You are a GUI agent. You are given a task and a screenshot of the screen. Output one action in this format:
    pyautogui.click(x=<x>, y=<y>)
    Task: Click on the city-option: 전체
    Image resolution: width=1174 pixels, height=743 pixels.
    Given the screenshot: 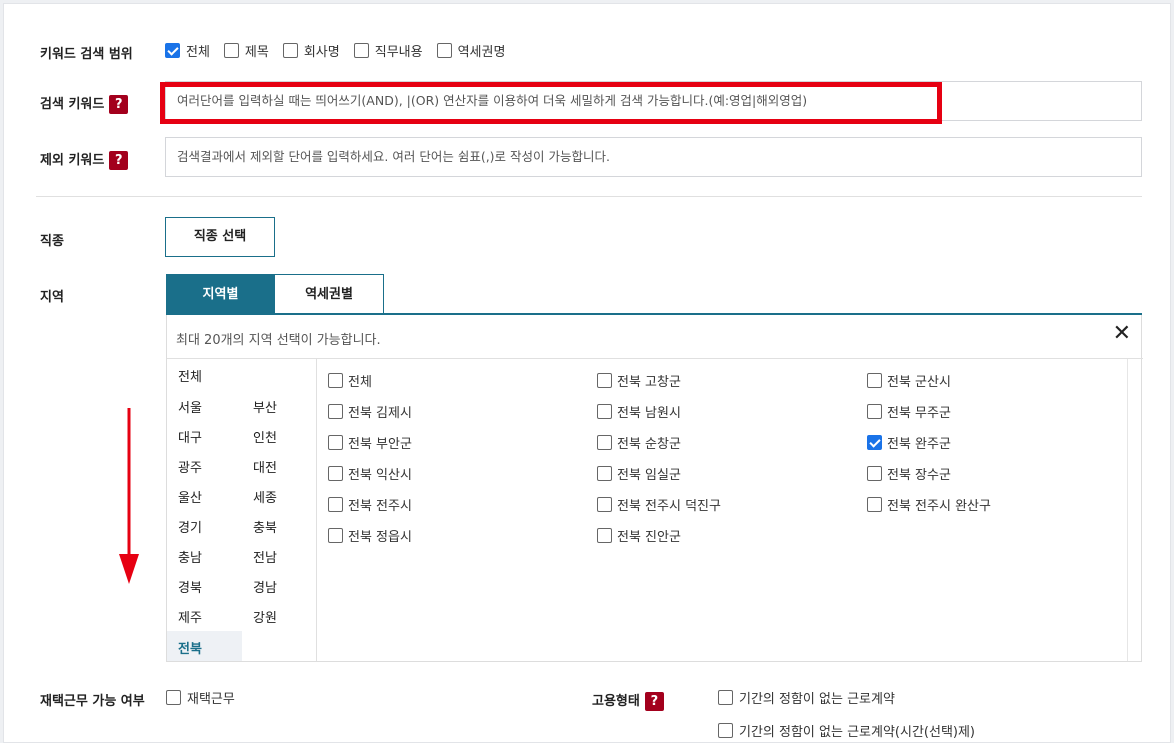 What is the action you would take?
    pyautogui.click(x=350, y=380)
    